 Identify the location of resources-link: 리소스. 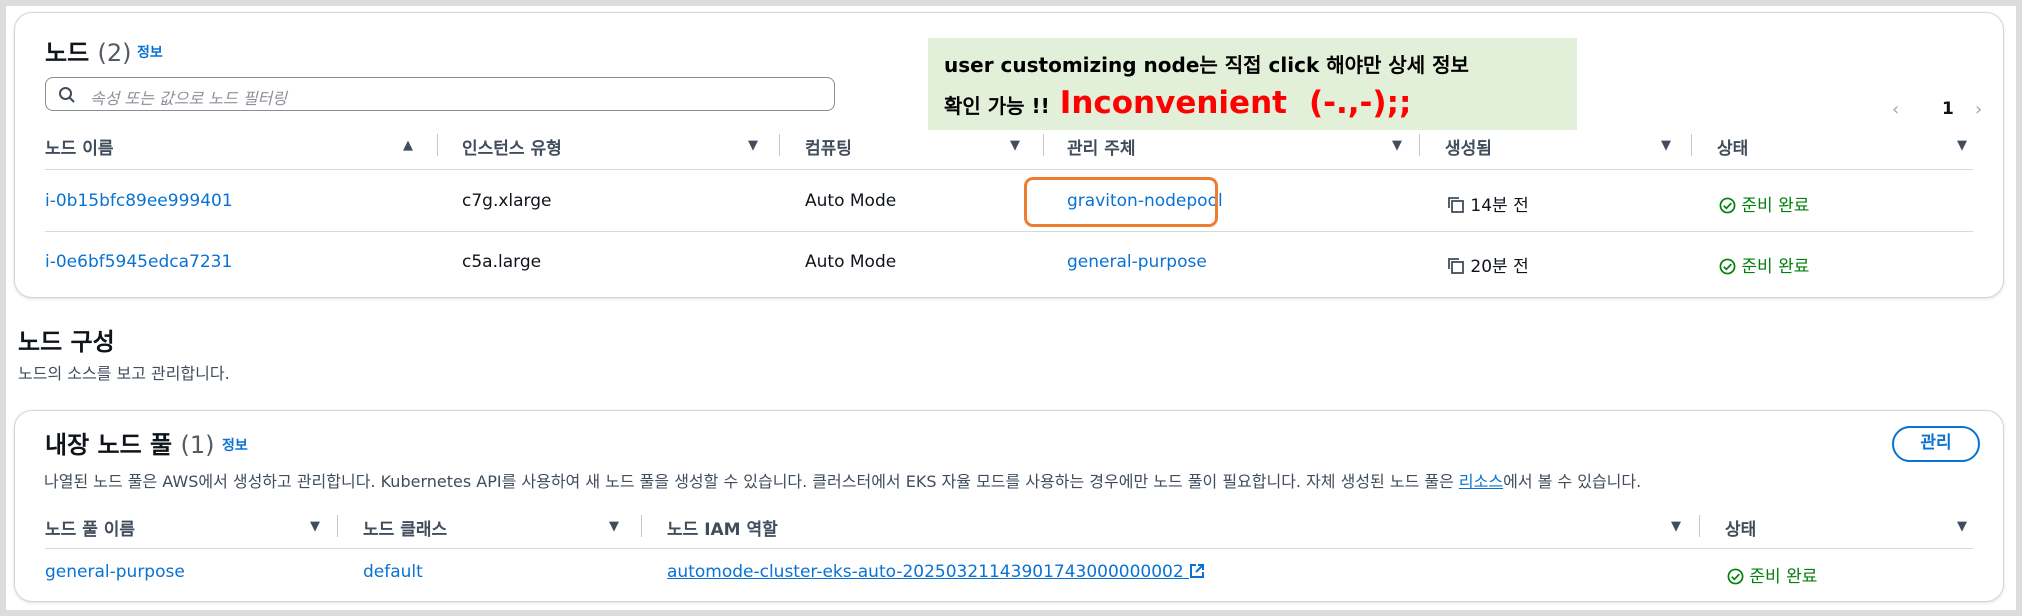
(1481, 481).